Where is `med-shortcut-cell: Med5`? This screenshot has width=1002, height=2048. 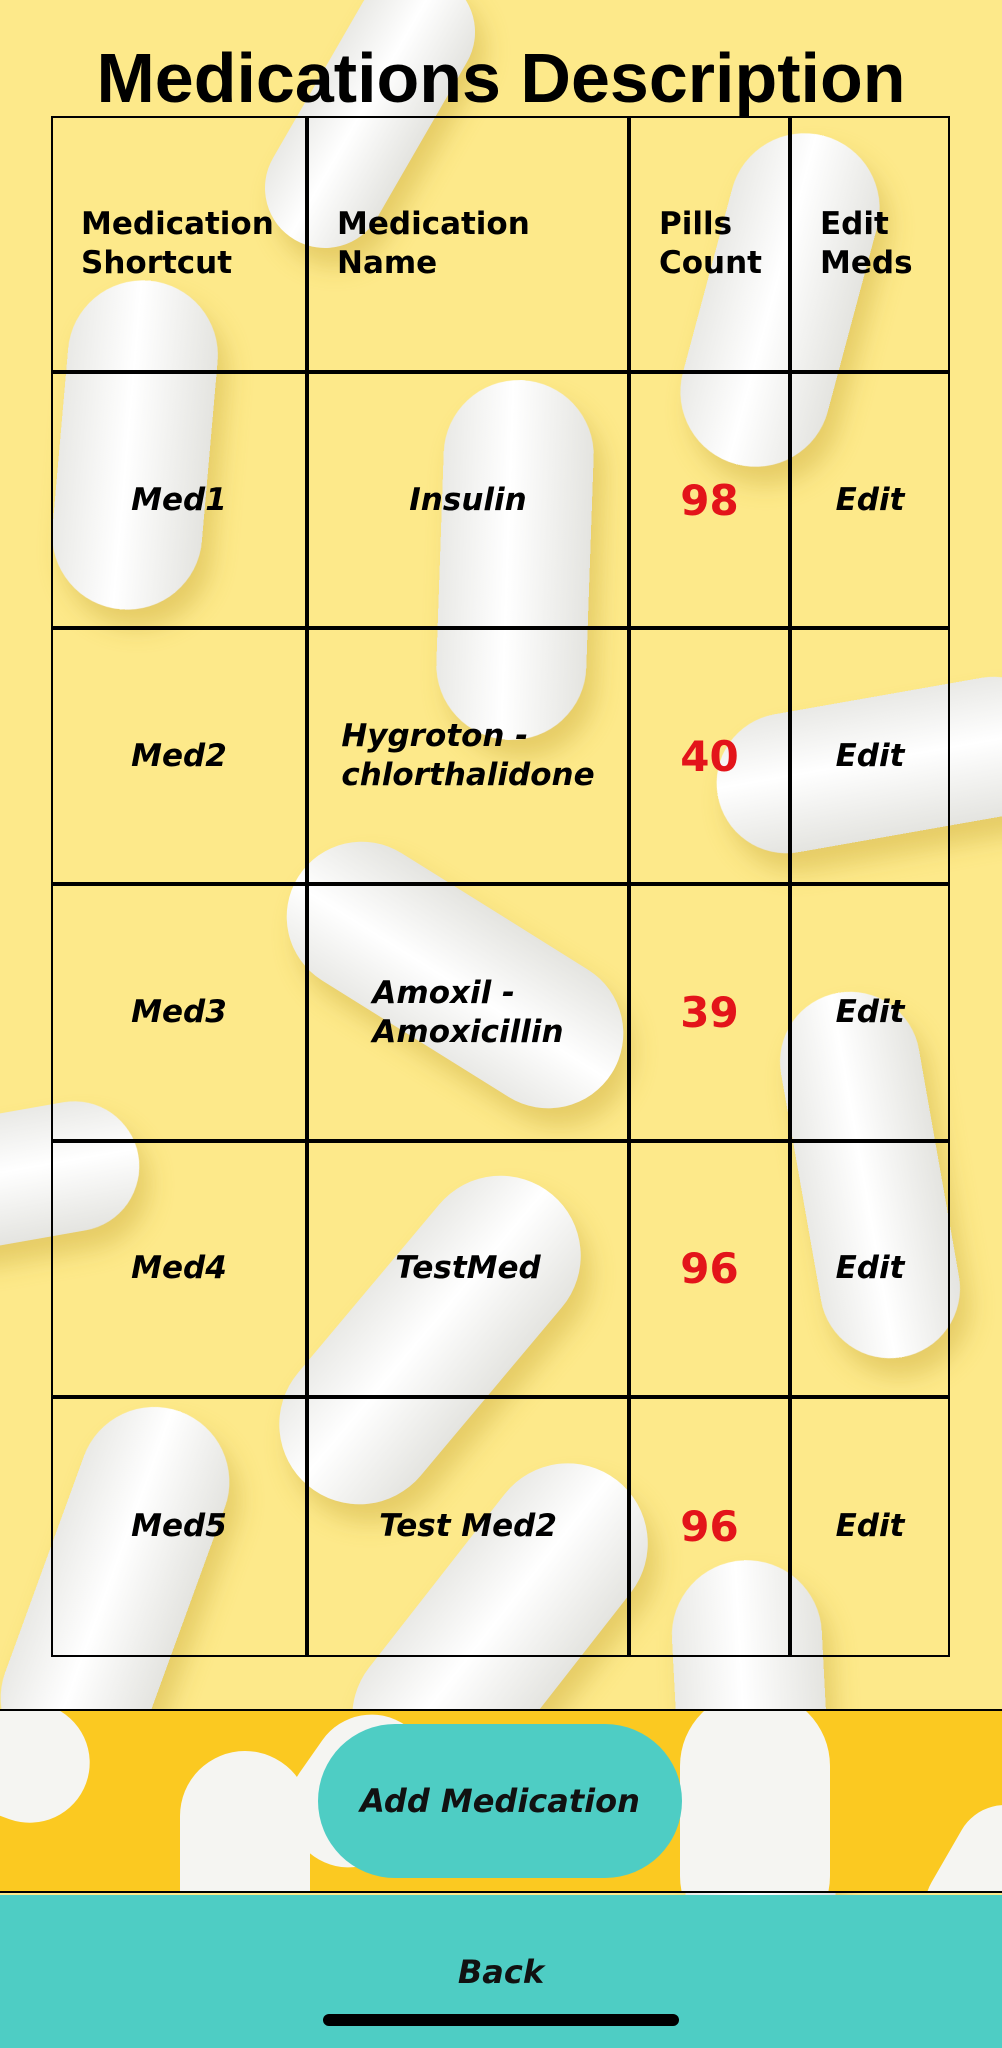
med-shortcut-cell: Med5 is located at coordinates (181, 1526).